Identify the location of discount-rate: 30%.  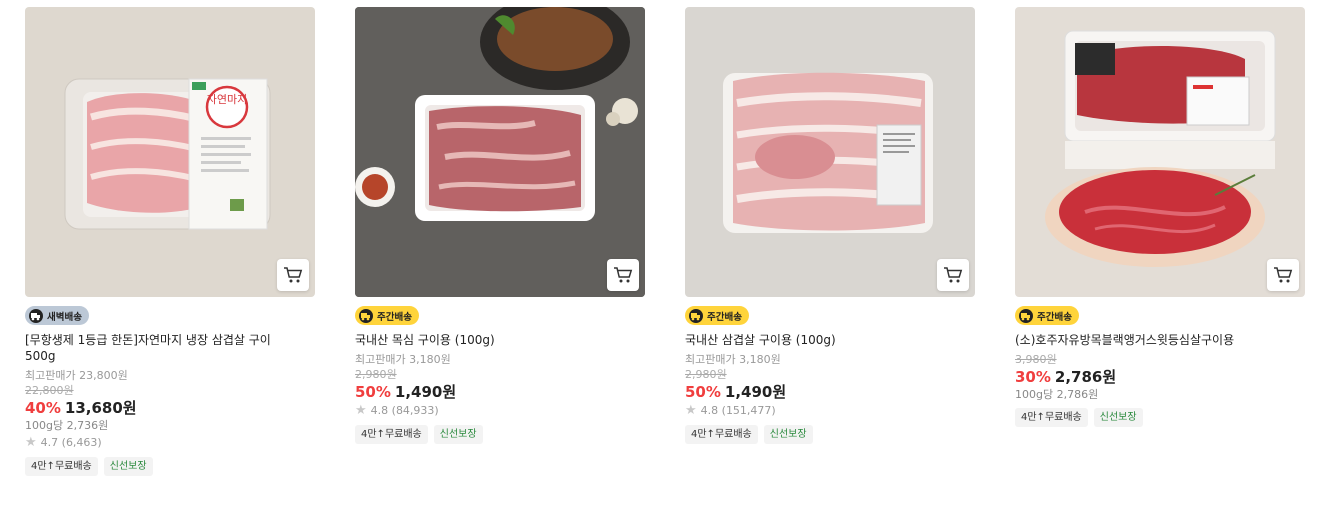
(1033, 377).